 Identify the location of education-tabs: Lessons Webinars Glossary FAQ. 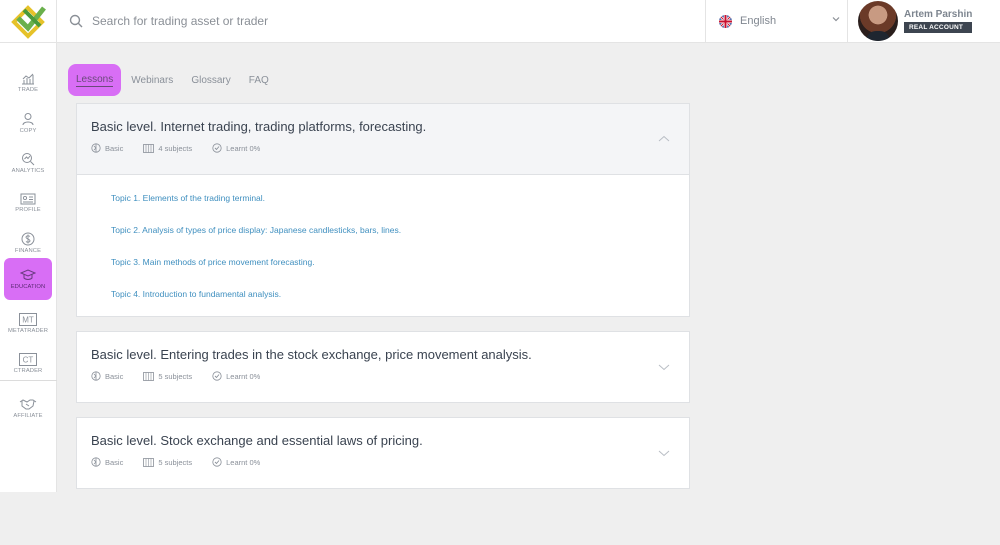
(173, 80).